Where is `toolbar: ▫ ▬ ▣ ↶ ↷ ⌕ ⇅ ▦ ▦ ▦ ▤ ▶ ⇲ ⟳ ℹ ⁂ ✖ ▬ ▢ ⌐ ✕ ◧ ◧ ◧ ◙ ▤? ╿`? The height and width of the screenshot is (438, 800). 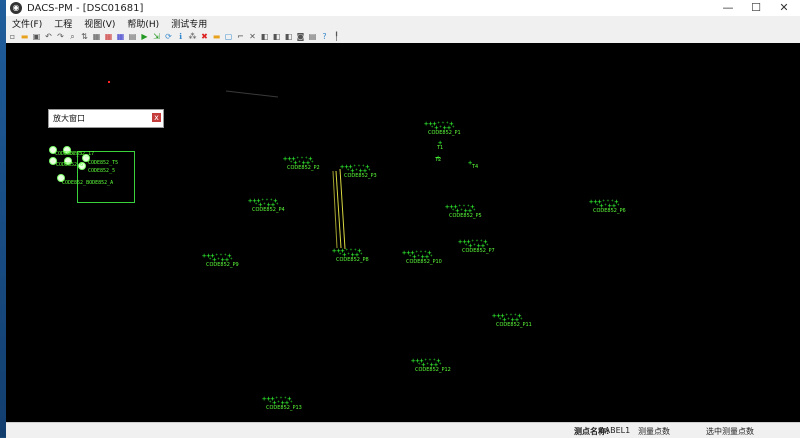 toolbar: ▫ ▬ ▣ ↶ ↷ ⌕ ⇅ ▦ ▦ ▦ ▤ ▶ ⇲ ⟳ ℹ ⁂ ✖ ▬ ▢ ⌐ ✕ ◧ ◧ ◧ ◙ ▤? ╿ is located at coordinates (403, 37).